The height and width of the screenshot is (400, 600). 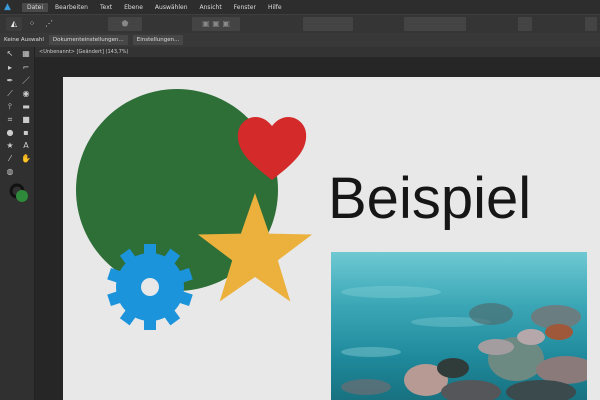 I want to click on boolean-buttons, so click(x=435, y=24).